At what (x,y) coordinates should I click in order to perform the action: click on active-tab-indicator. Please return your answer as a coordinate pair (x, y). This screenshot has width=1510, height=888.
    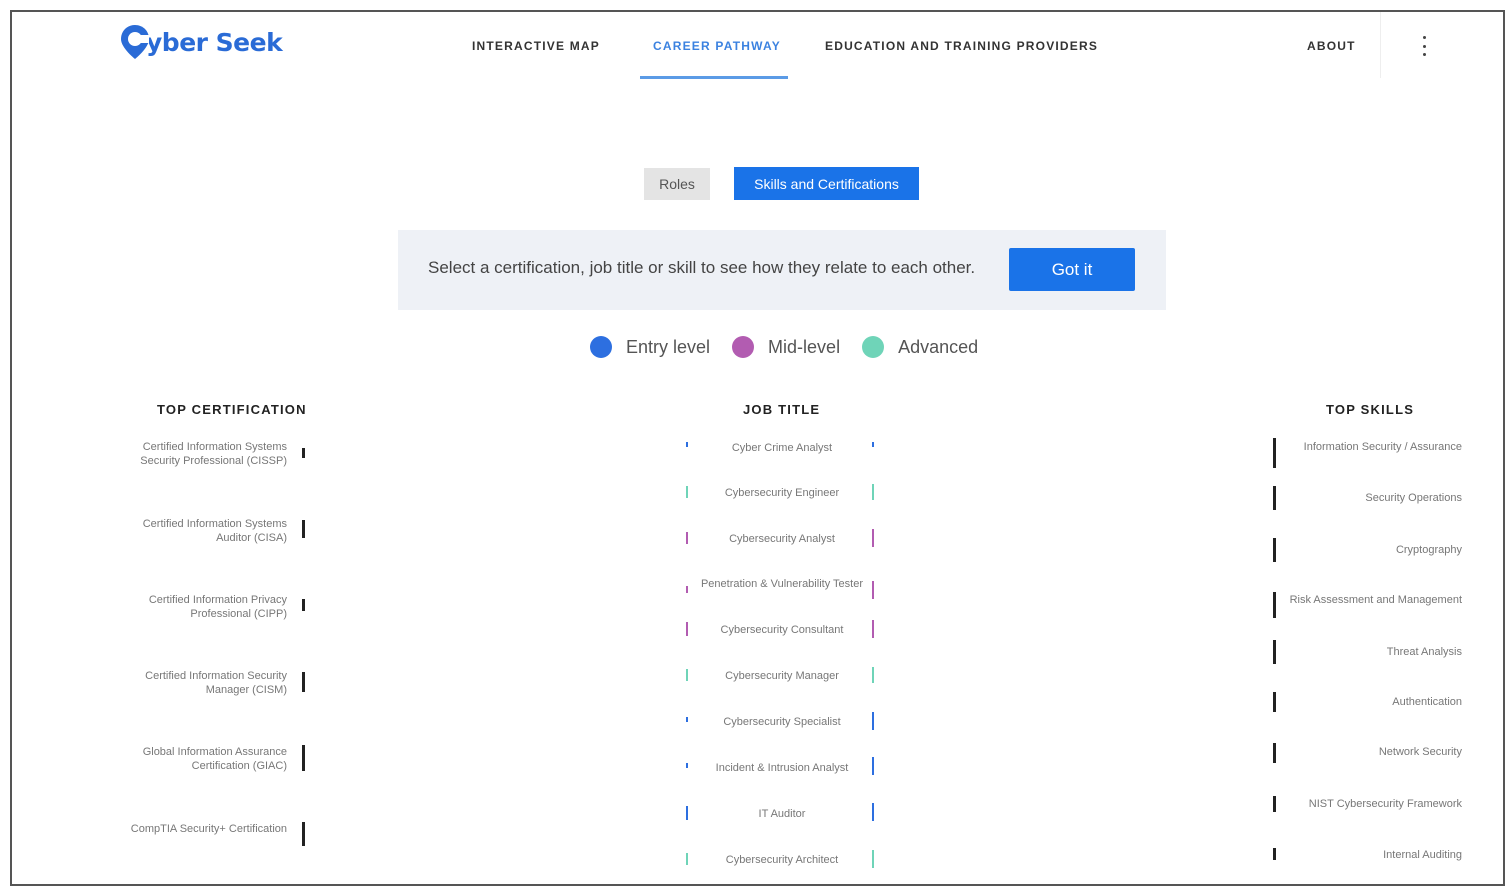
    Looking at the image, I should click on (714, 77).